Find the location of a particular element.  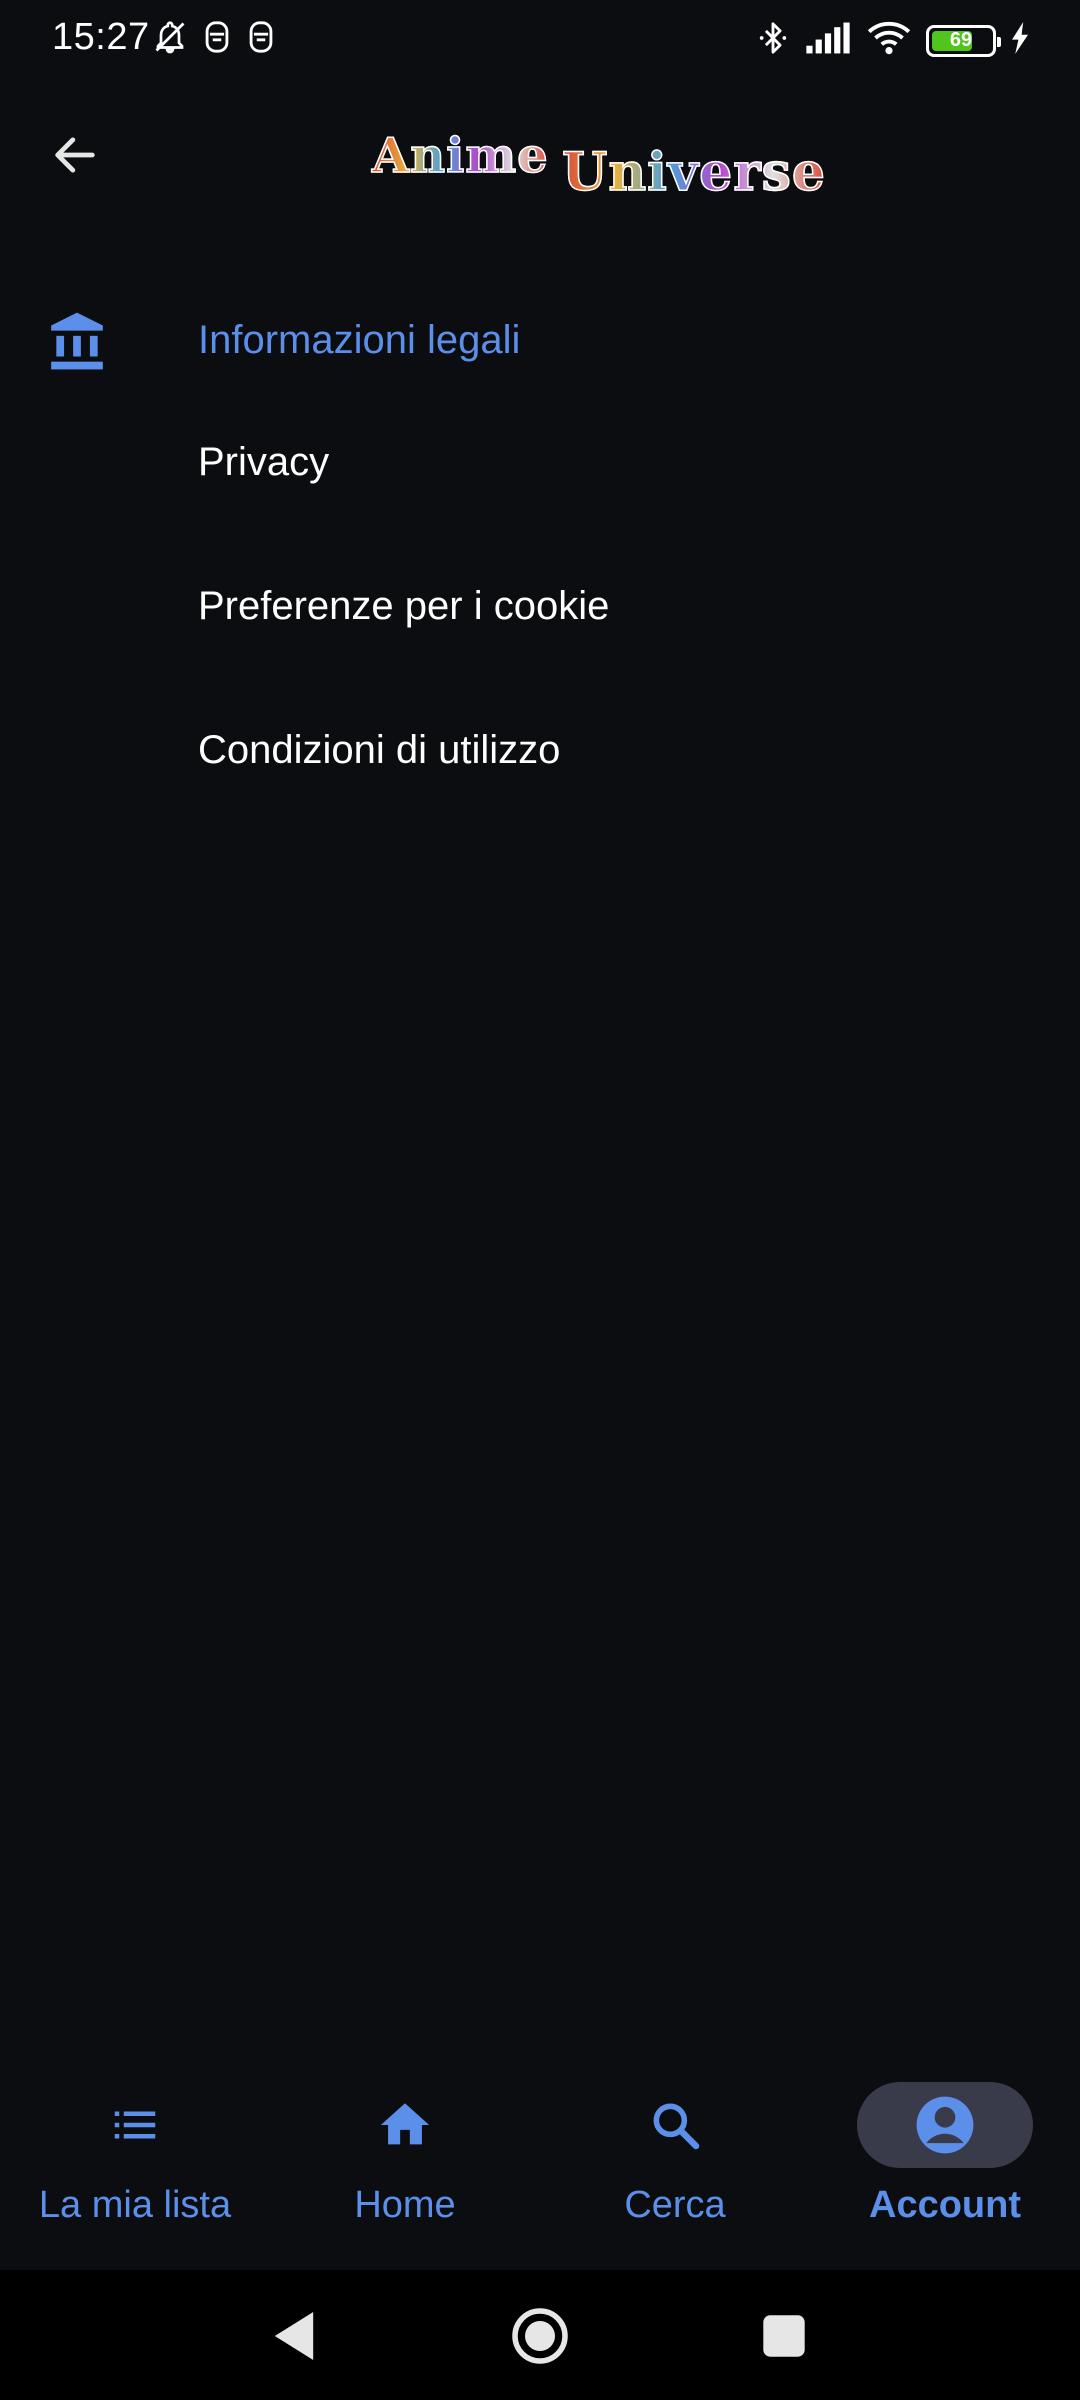

legal-section-header: Informazioni legali is located at coordinates (540, 340).